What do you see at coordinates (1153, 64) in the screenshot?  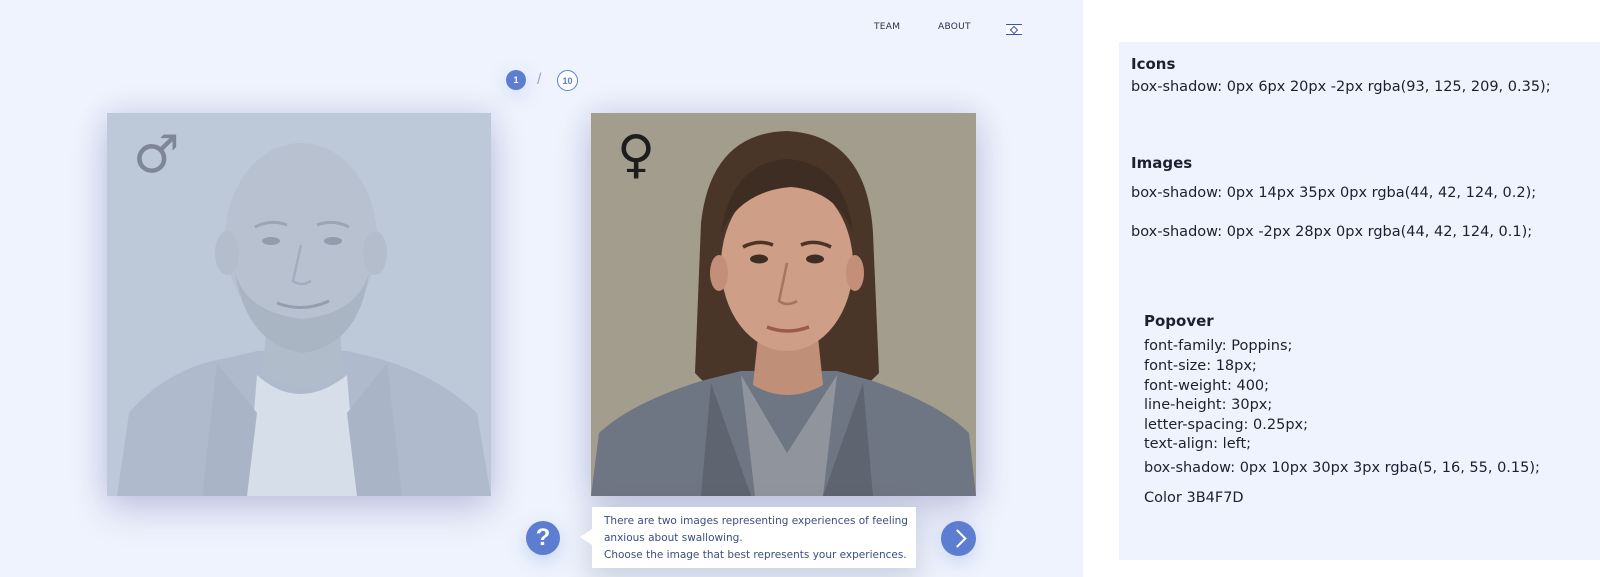 I see `icons-spec-title: Icons` at bounding box center [1153, 64].